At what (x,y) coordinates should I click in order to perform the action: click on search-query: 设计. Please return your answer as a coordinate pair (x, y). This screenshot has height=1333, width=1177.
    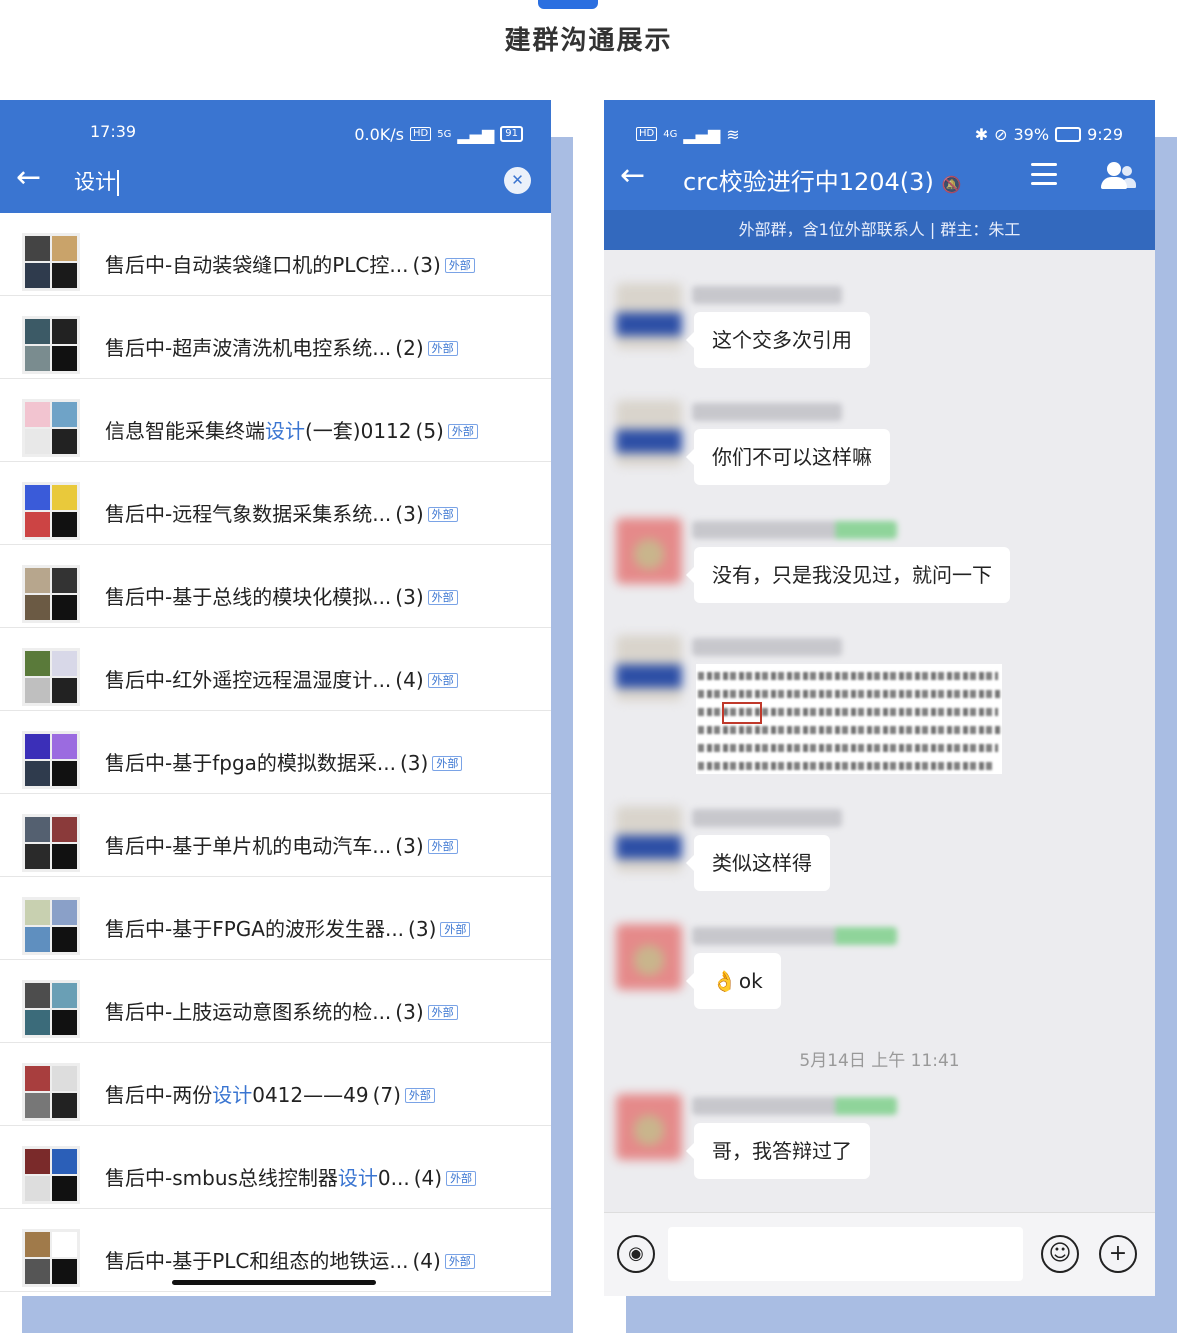
    Looking at the image, I should click on (95, 182).